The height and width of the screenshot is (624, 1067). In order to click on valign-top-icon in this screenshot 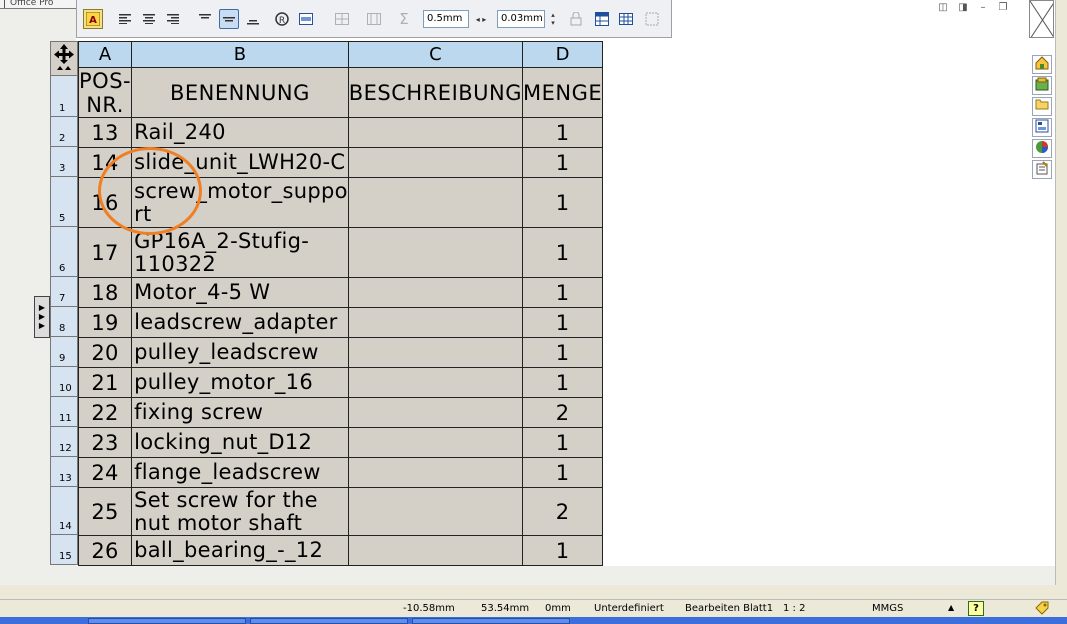, I will do `click(205, 19)`.